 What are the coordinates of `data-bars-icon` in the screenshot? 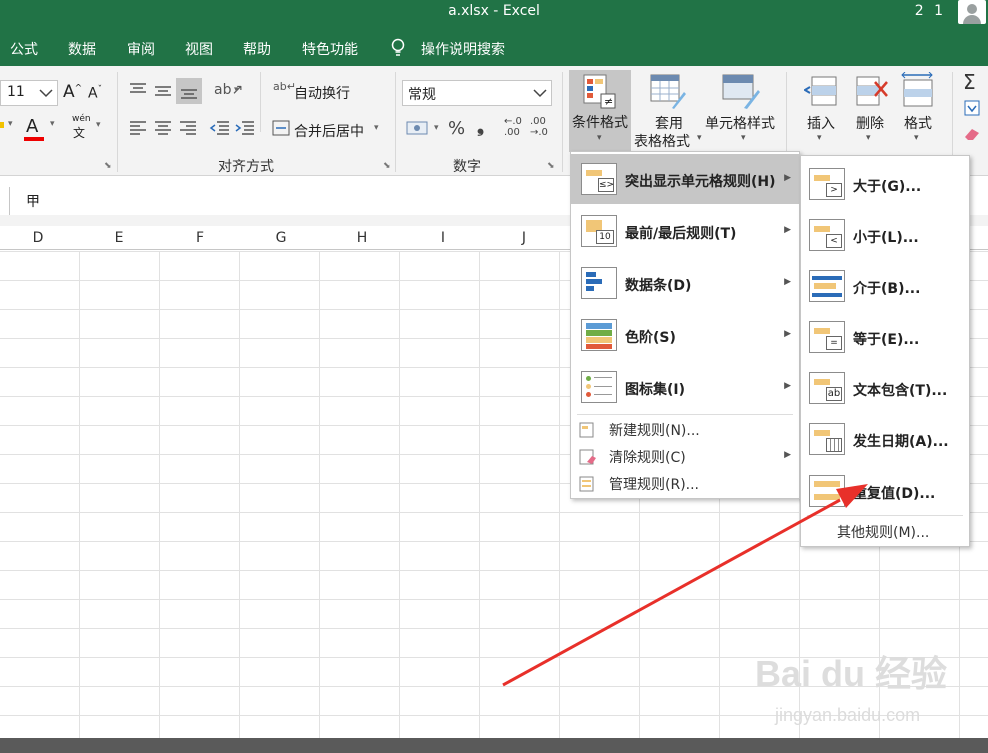 It's located at (599, 283).